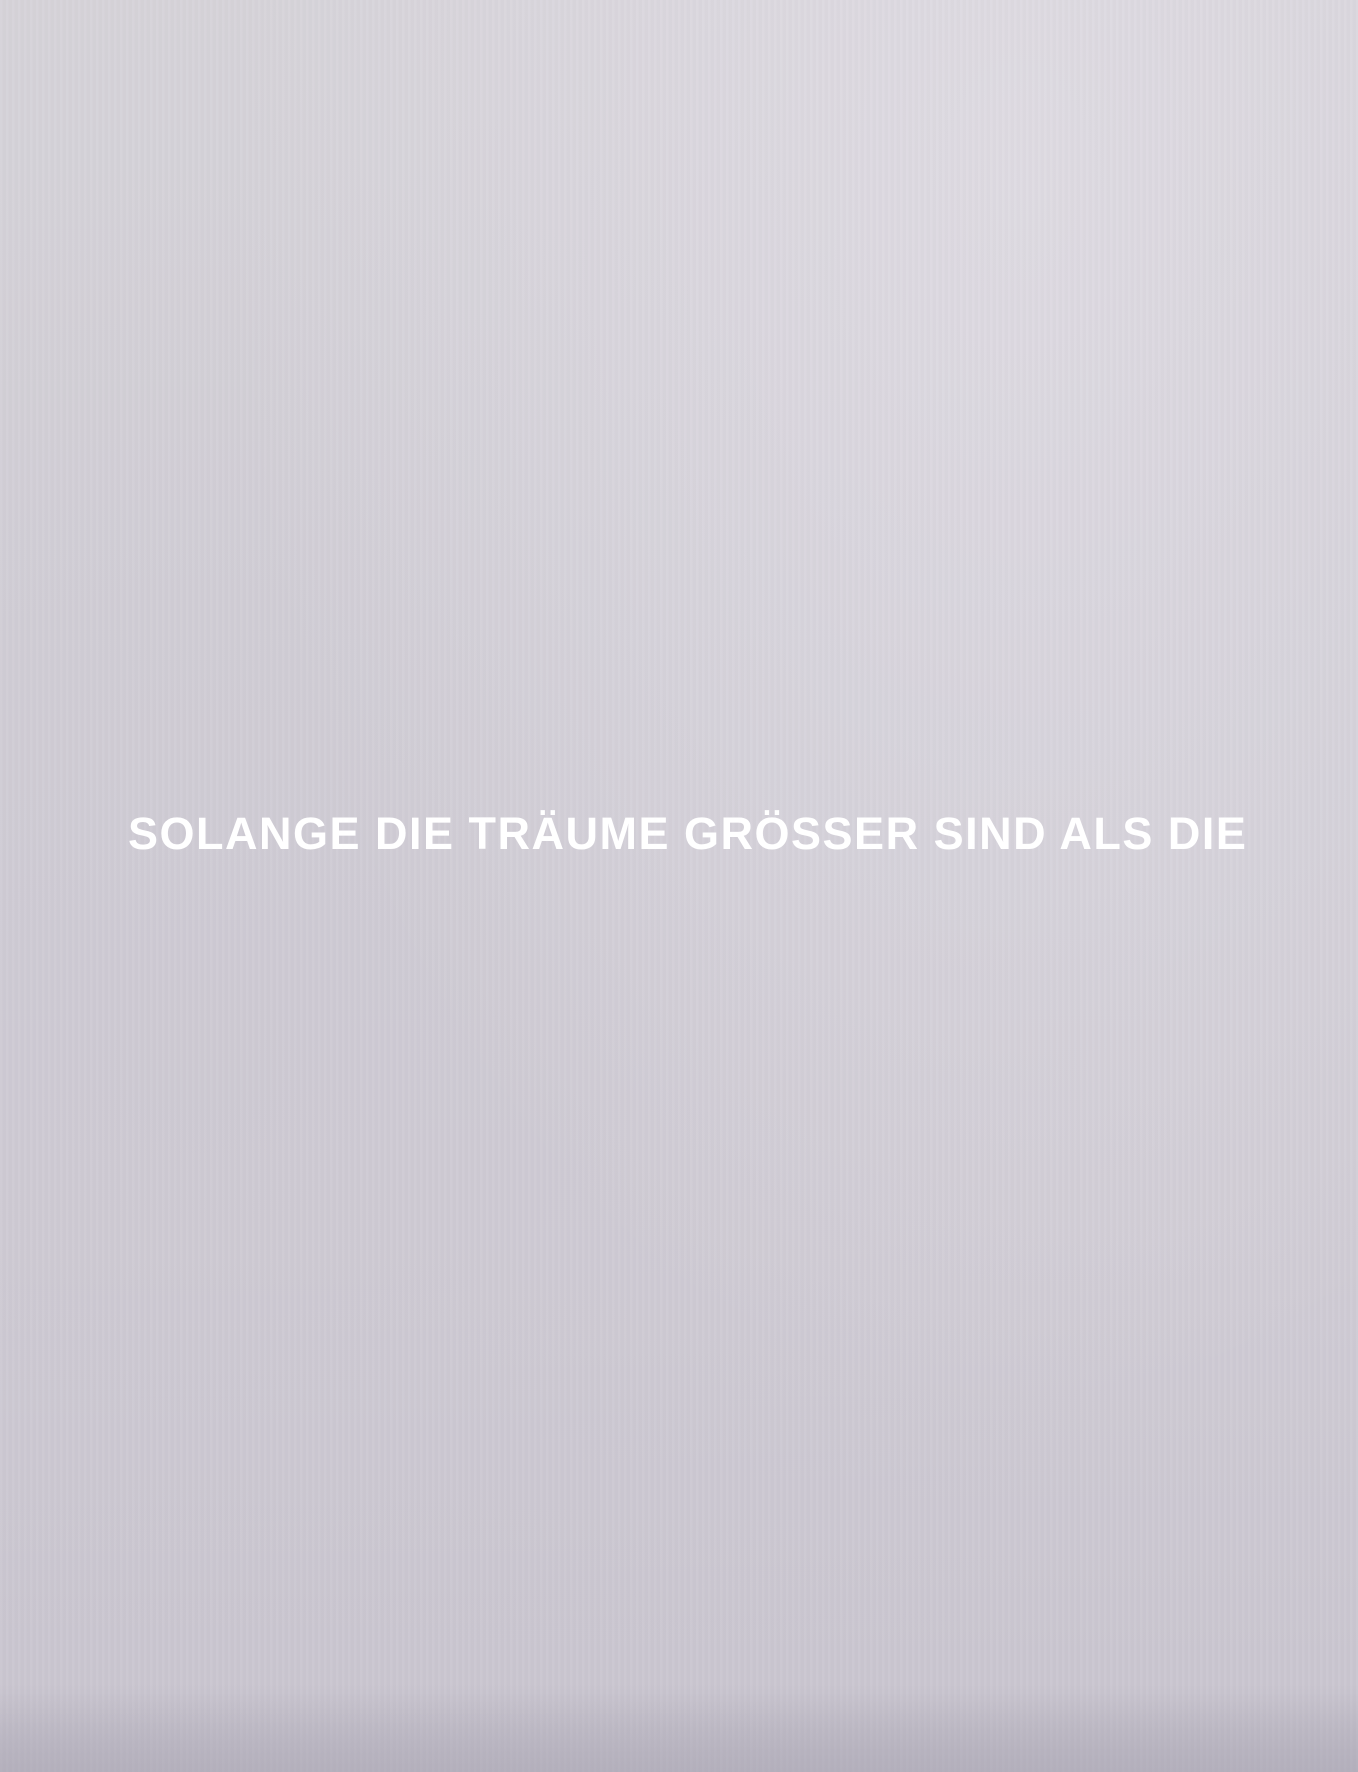 The image size is (1358, 1772). What do you see at coordinates (688, 833) in the screenshot?
I see `hero-headline: SOLANGE DIE TRÄUME GRÖSSER SIND ALS DIE` at bounding box center [688, 833].